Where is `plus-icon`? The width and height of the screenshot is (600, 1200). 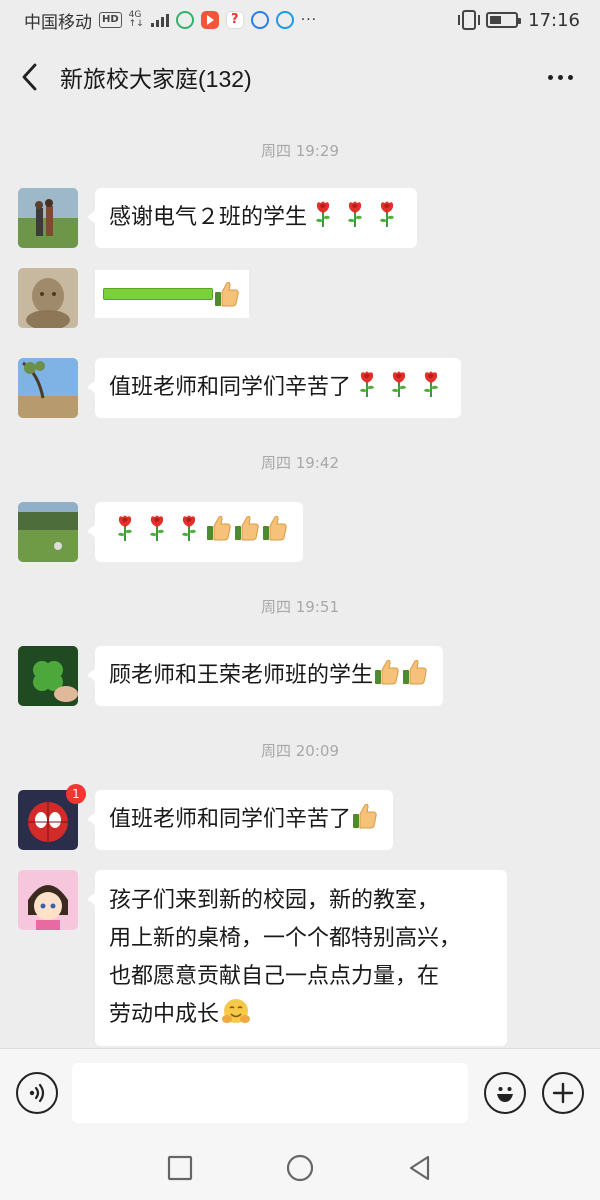 plus-icon is located at coordinates (563, 1092).